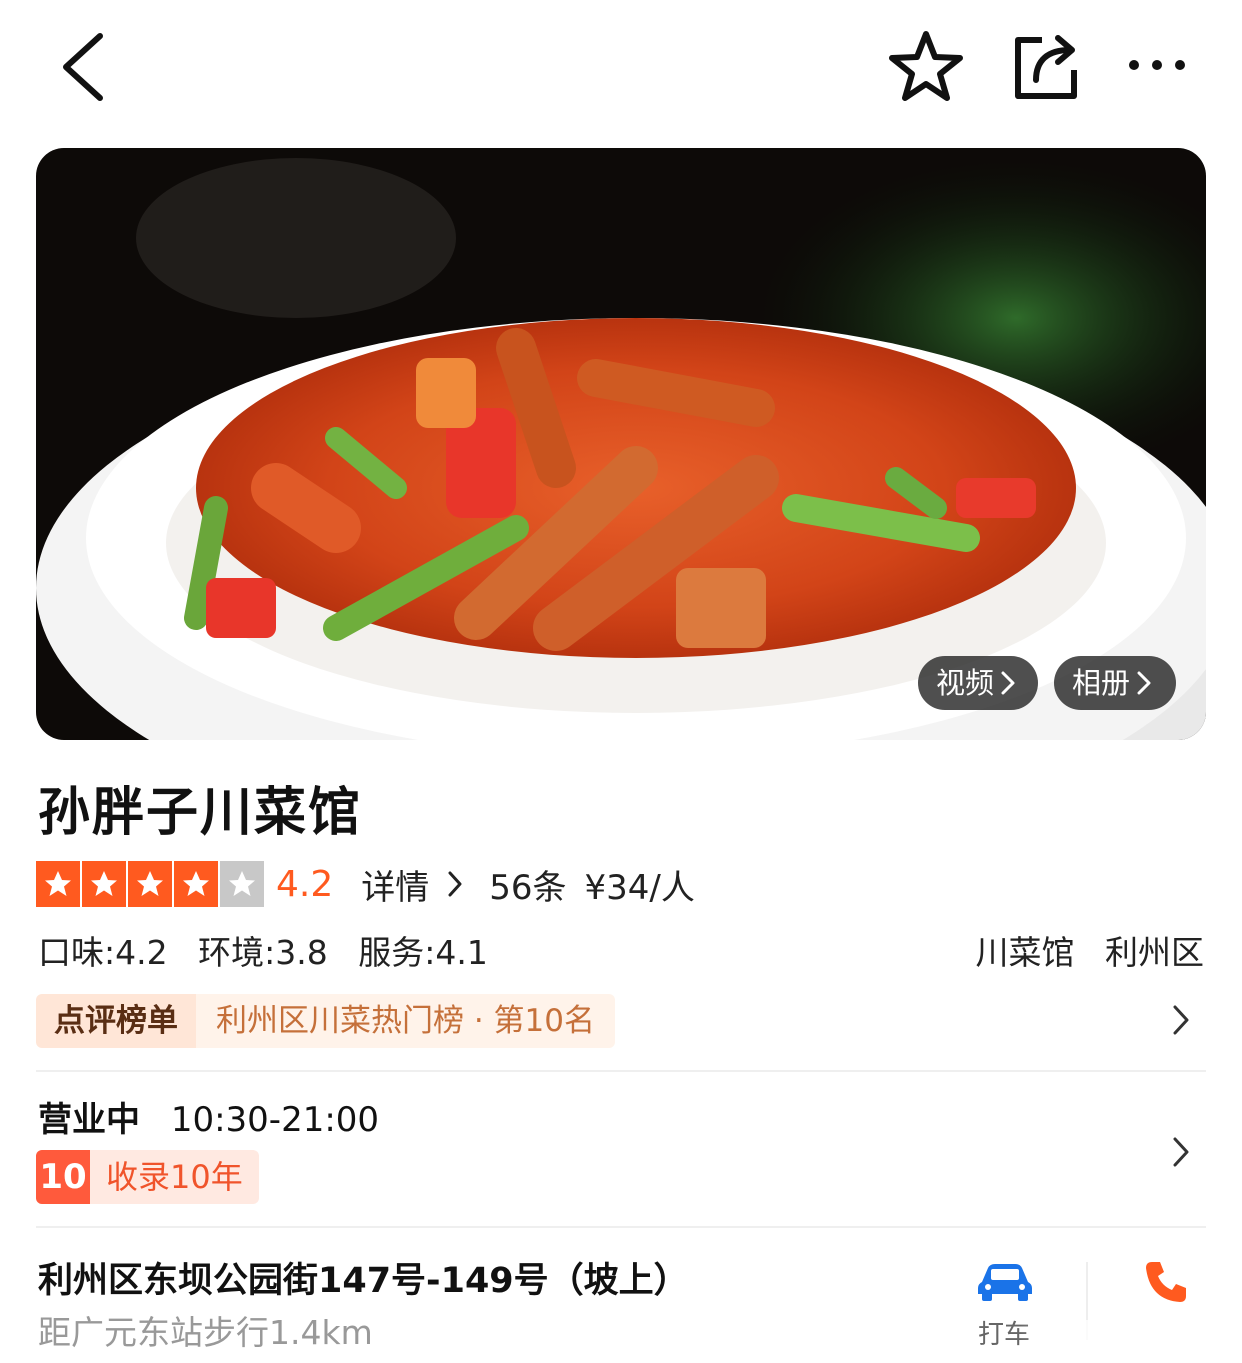 The image size is (1242, 1363). Describe the element at coordinates (1154, 952) in the screenshot. I see `district-tag: 利州区` at that location.